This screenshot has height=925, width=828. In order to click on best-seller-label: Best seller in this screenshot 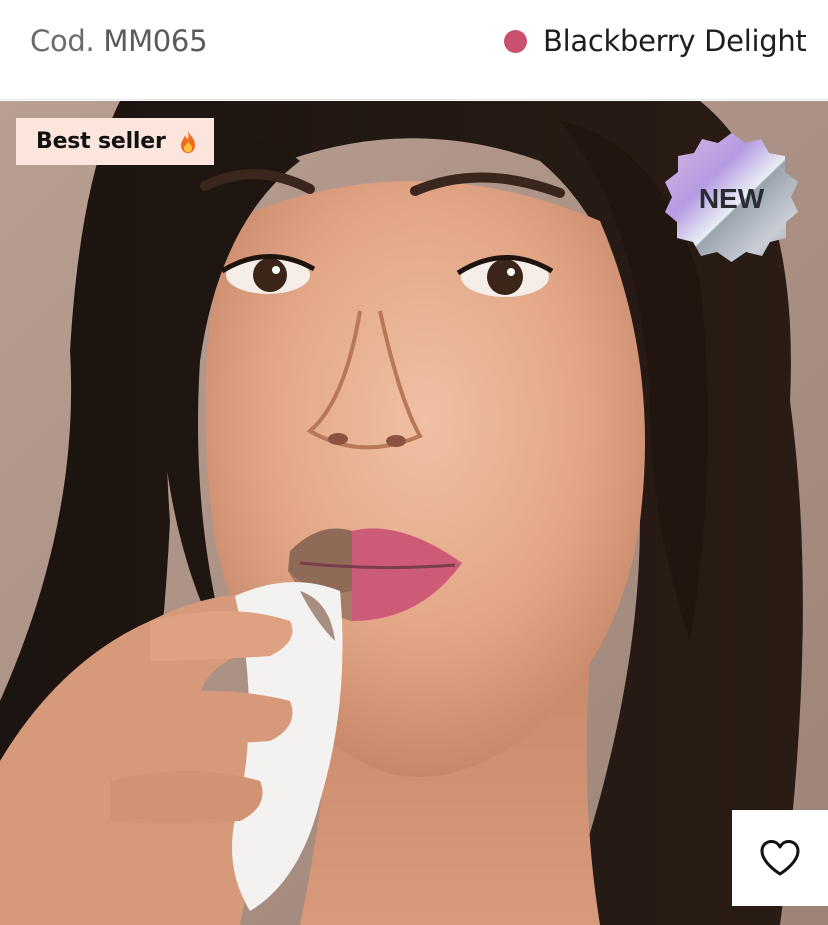, I will do `click(101, 141)`.